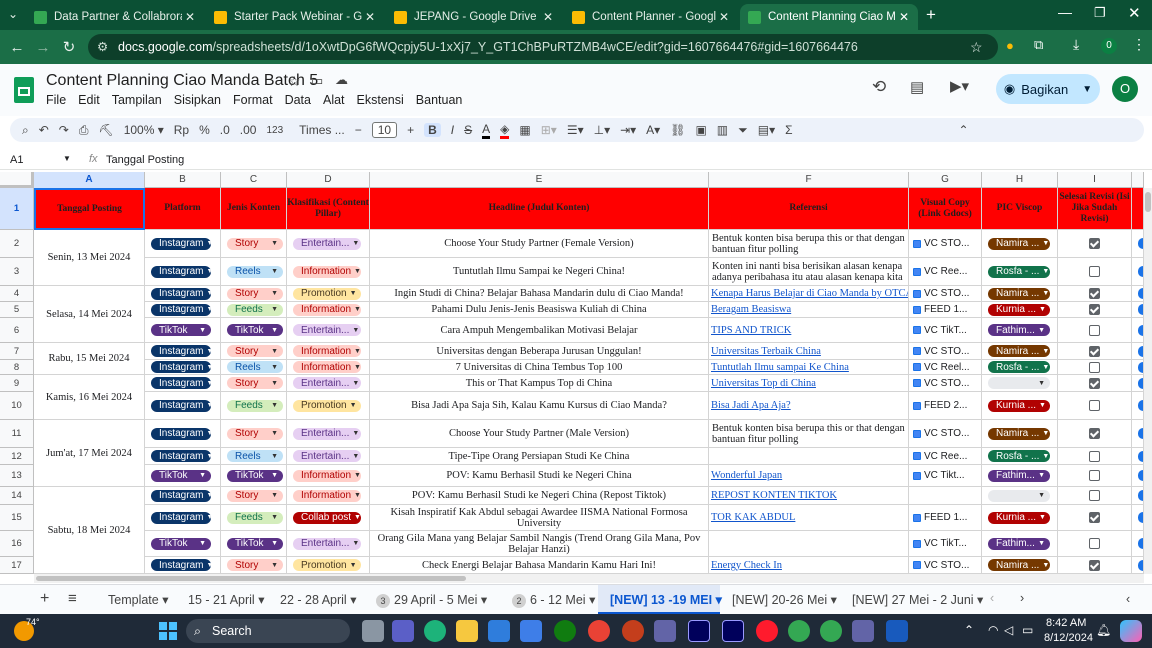  I want to click on pillar-cell: Promotion ▼, so click(328, 406).